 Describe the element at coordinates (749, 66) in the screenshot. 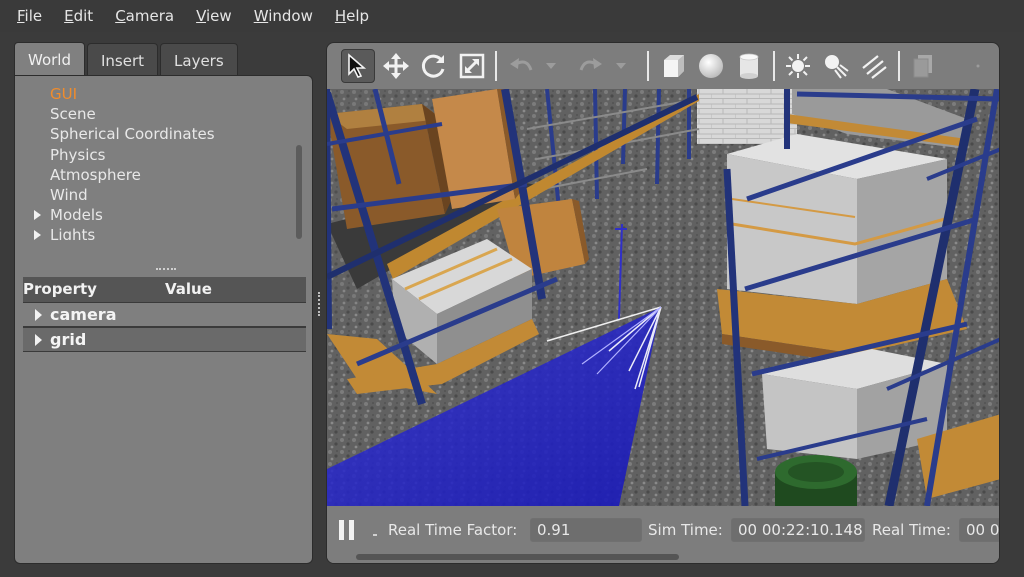

I see `cylinder-icon` at that location.